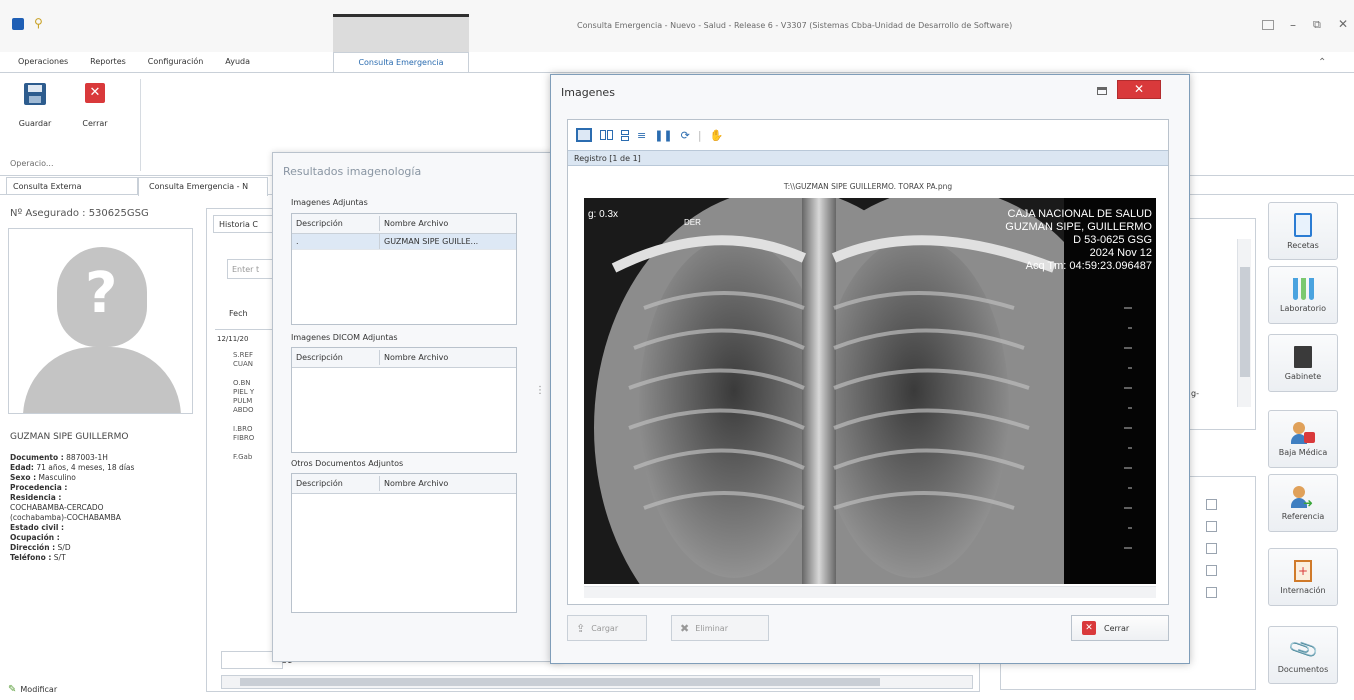 This screenshot has height=700, width=1354. I want to click on tab-consulta-externa-label: Consulta Externa, so click(47, 186).